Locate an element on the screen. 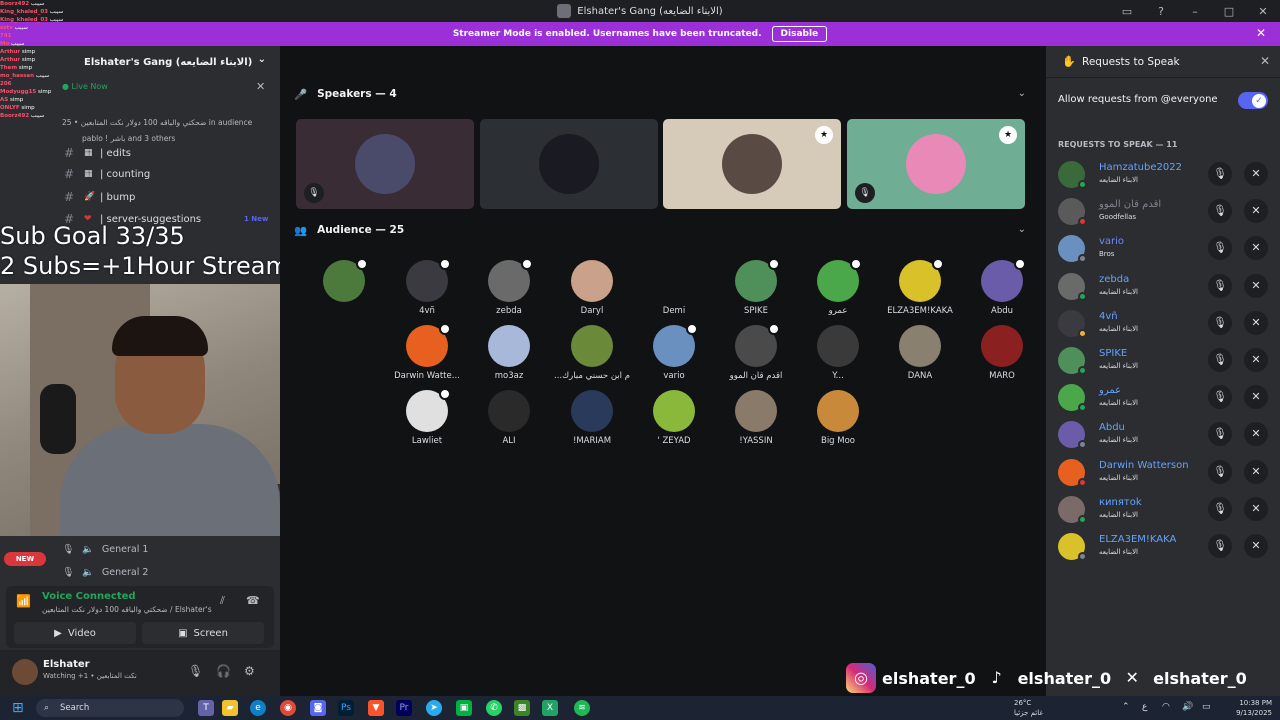 This screenshot has width=1280, height=720. tray-chevron-icon: ⌃ is located at coordinates (1126, 707).